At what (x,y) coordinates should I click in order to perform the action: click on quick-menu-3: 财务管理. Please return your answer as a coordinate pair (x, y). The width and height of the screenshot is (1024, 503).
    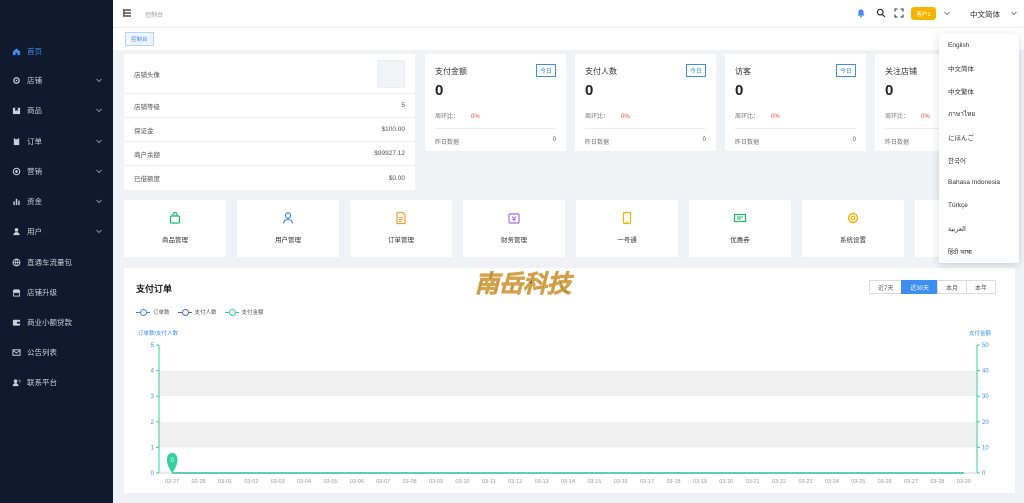
    Looking at the image, I should click on (514, 228).